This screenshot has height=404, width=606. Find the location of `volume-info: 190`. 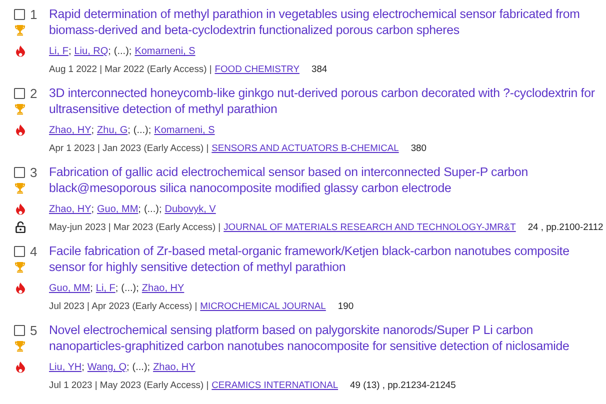

volume-info: 190 is located at coordinates (346, 305).